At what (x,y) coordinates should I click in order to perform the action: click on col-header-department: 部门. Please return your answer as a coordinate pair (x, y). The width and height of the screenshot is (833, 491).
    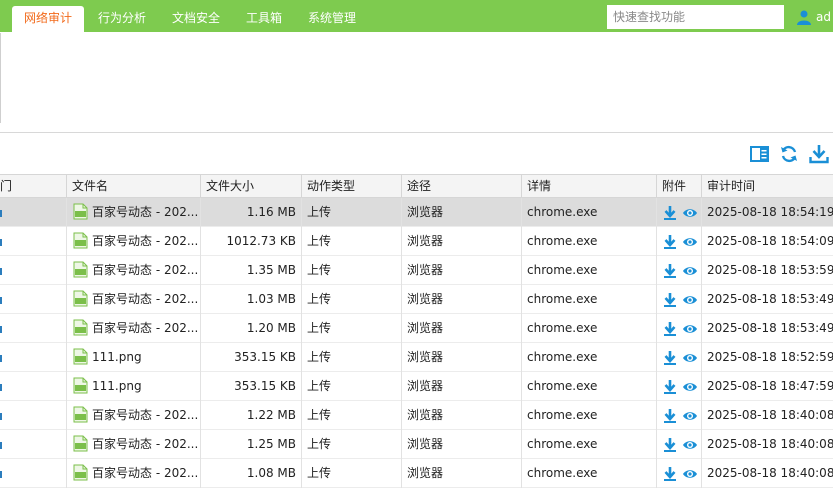
    Looking at the image, I should click on (33, 186).